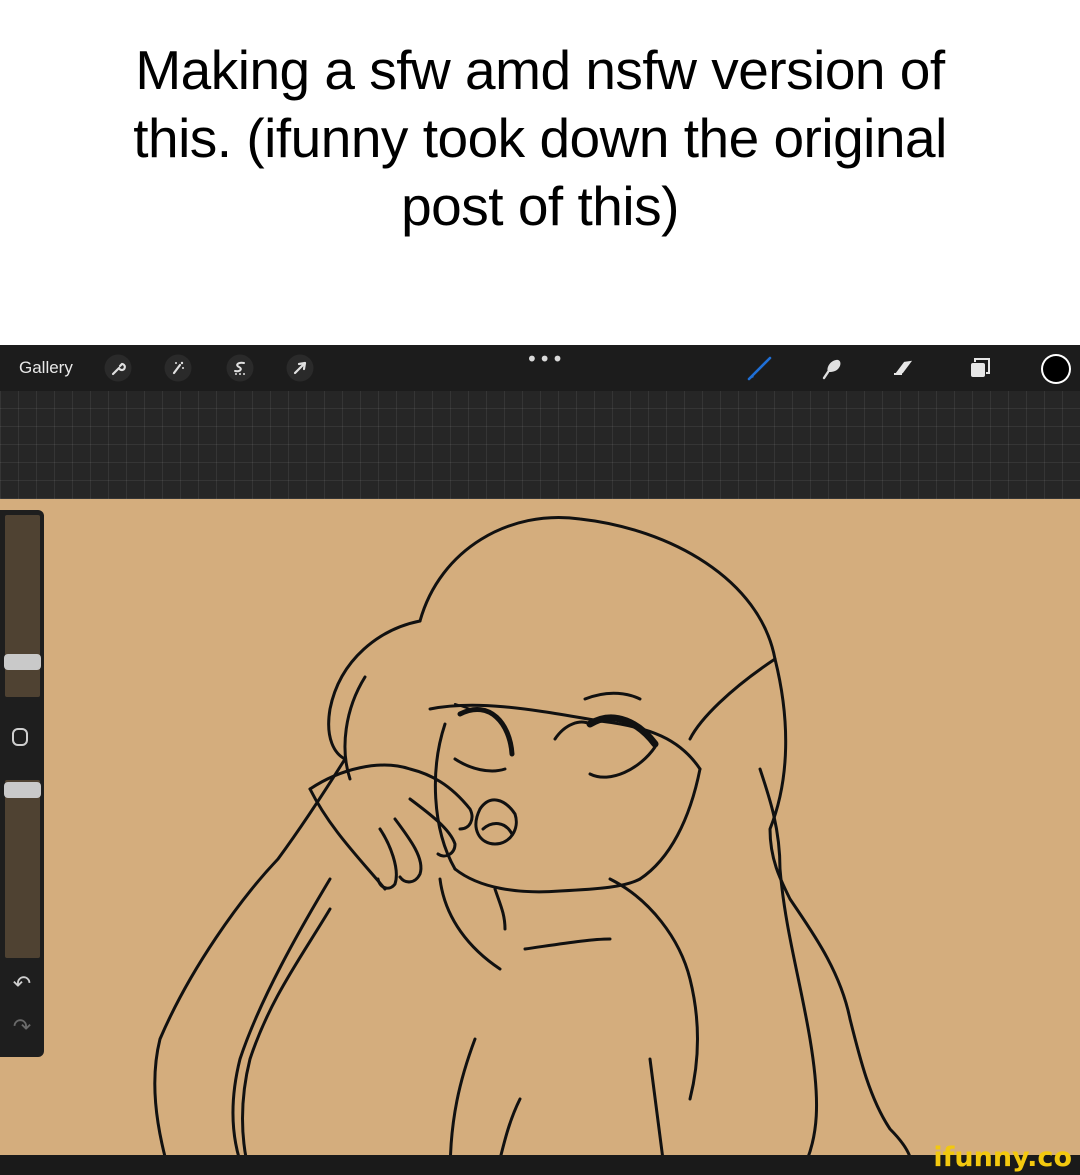  I want to click on caption-line-2: this. (ifunny took down the original, so click(540, 138).